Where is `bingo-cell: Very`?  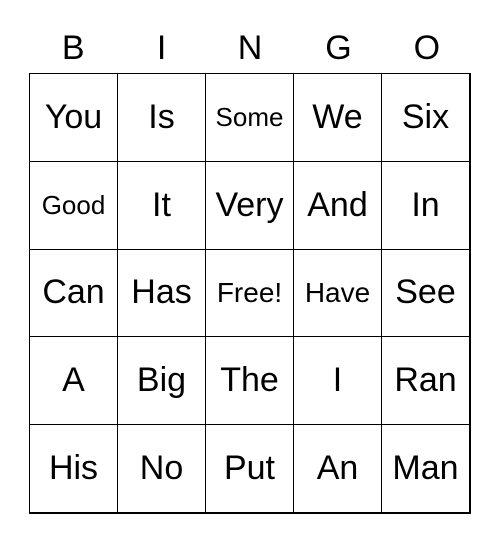
bingo-cell: Very is located at coordinates (249, 205).